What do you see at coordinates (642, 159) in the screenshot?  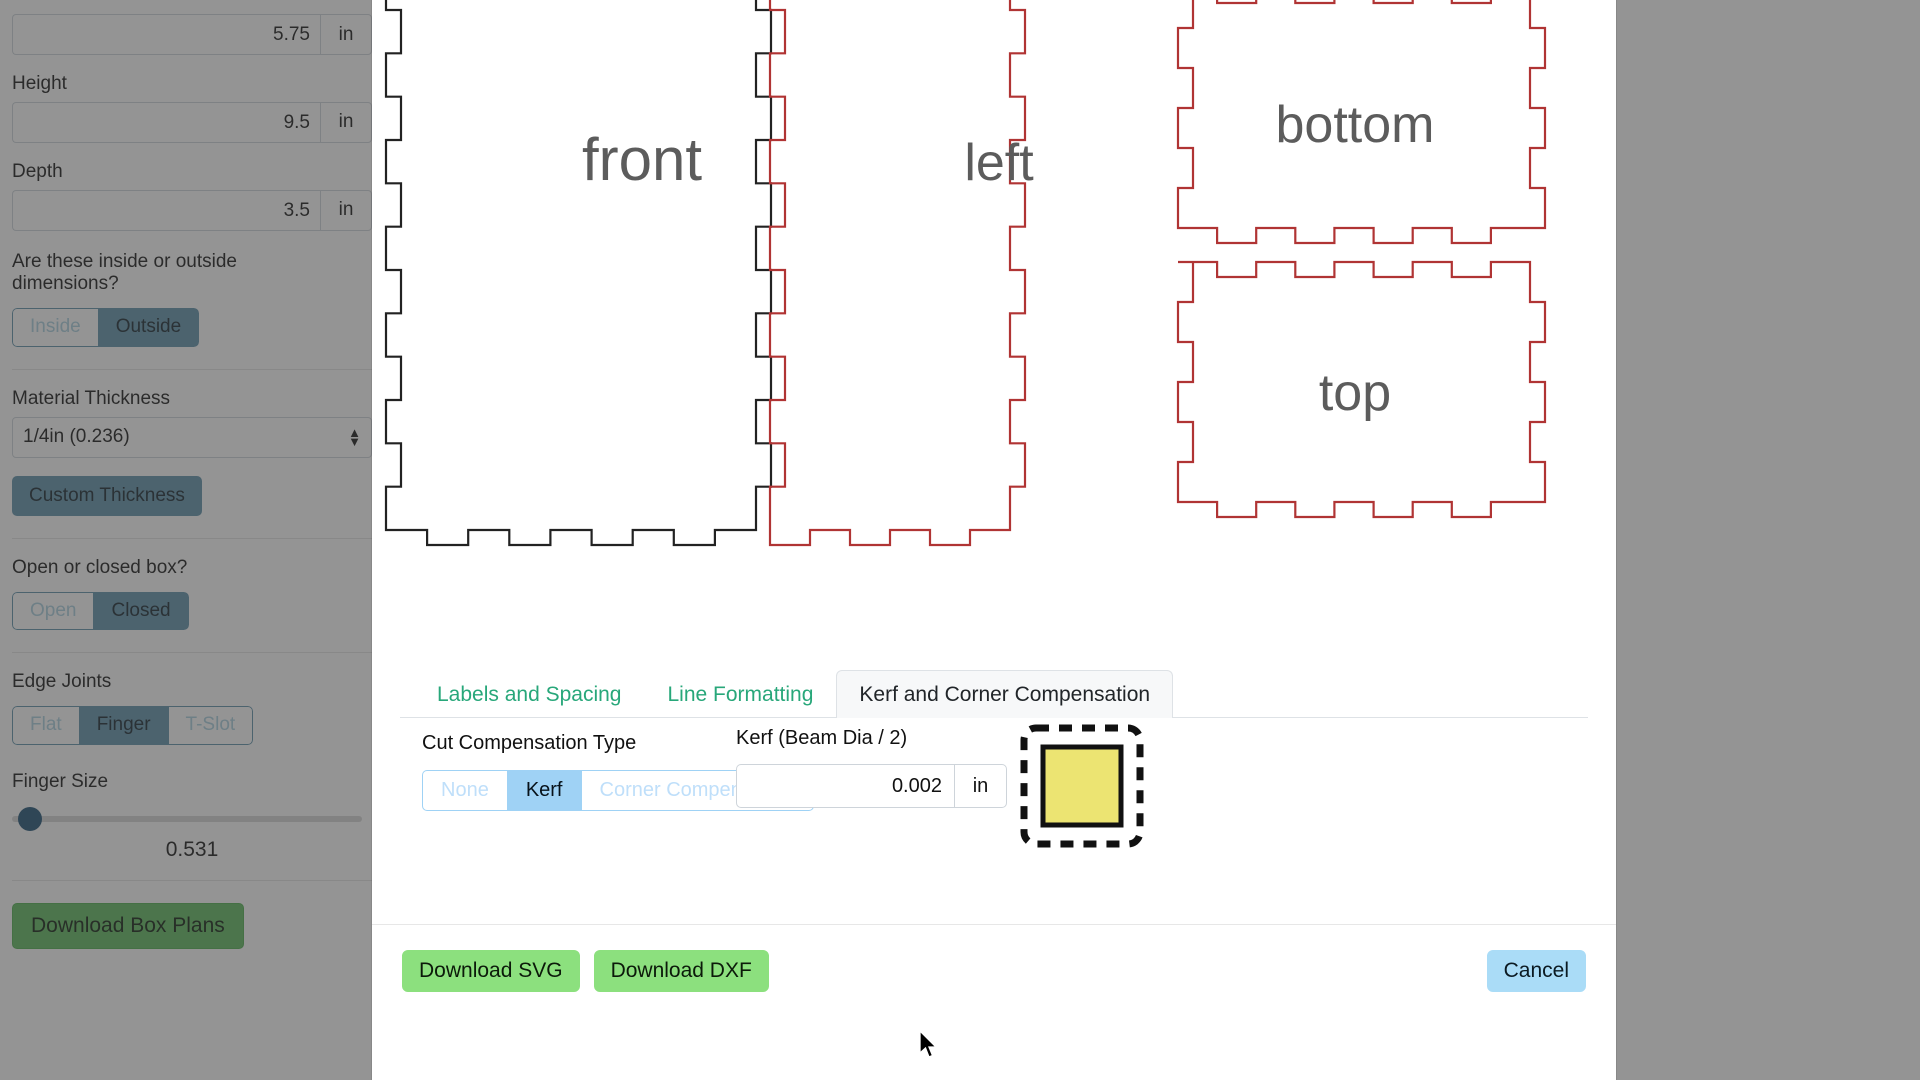 I see `panel-label-front: front` at bounding box center [642, 159].